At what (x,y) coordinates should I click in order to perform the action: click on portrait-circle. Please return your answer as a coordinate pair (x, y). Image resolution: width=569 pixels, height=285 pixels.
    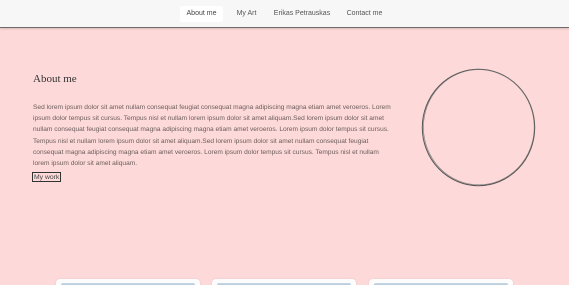
    Looking at the image, I should click on (478, 127).